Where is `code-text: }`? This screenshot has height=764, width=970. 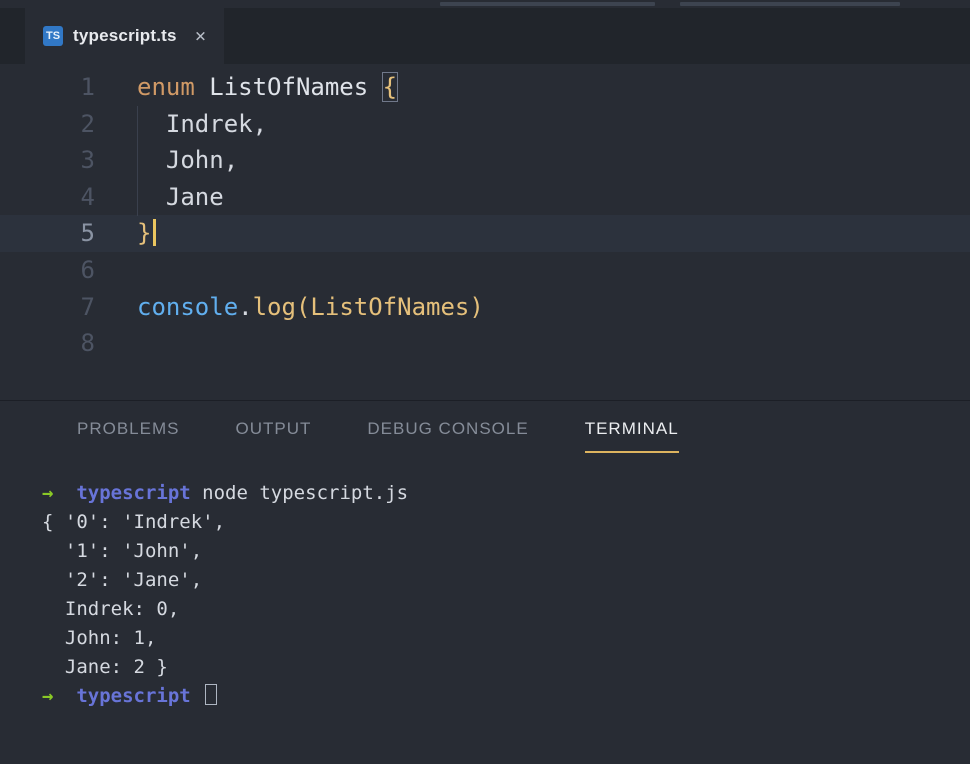
code-text: } is located at coordinates (126, 233).